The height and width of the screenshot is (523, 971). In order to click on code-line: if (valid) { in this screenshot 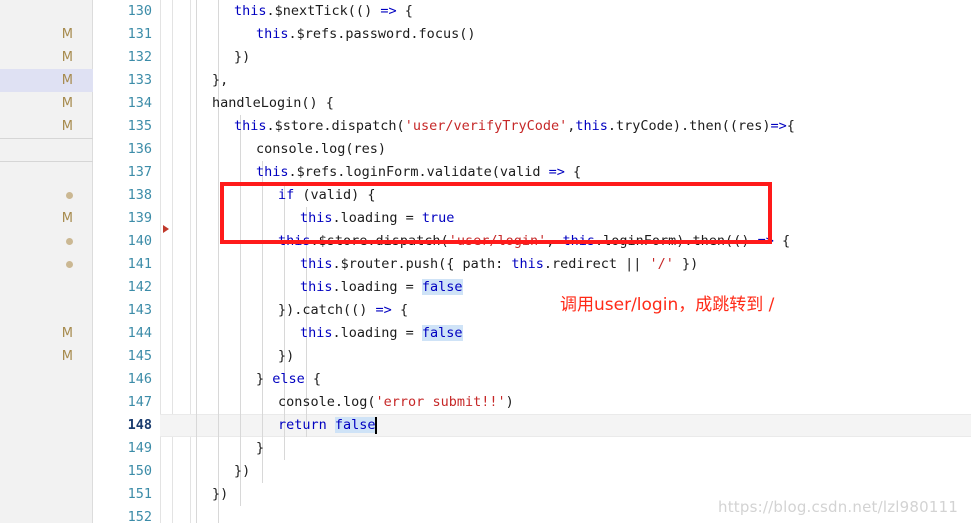, I will do `click(327, 195)`.